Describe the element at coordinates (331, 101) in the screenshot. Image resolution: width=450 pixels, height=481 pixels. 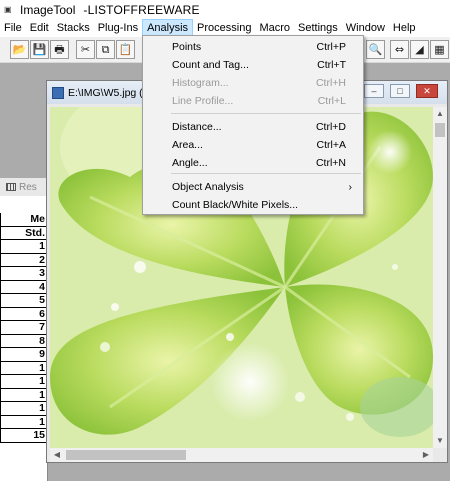
I see `menu-item-shortcut: Ctrl+L` at that location.